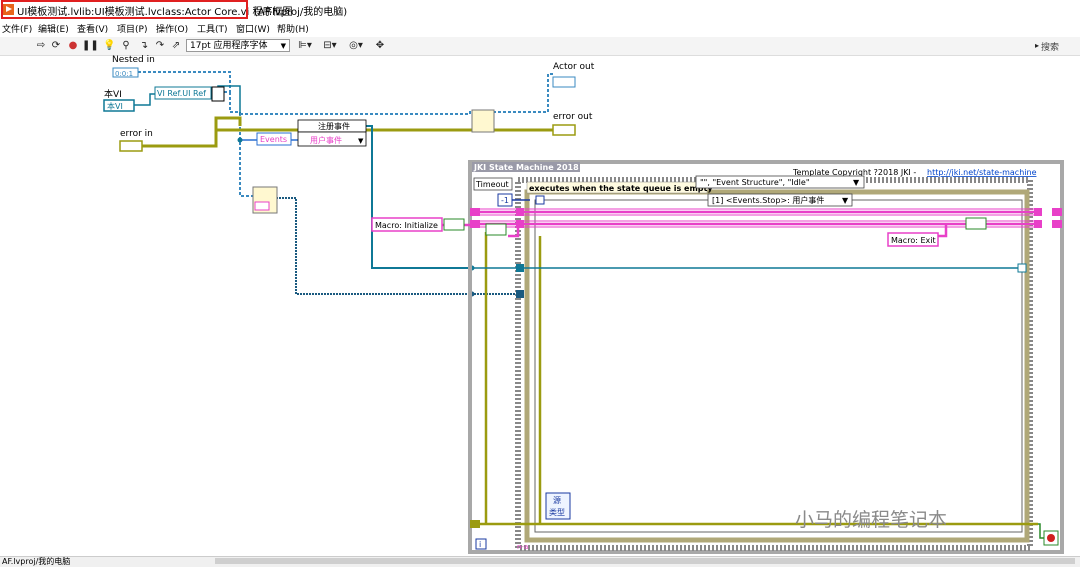  What do you see at coordinates (133, 60) in the screenshot?
I see `nested-in-label: Nested in` at bounding box center [133, 60].